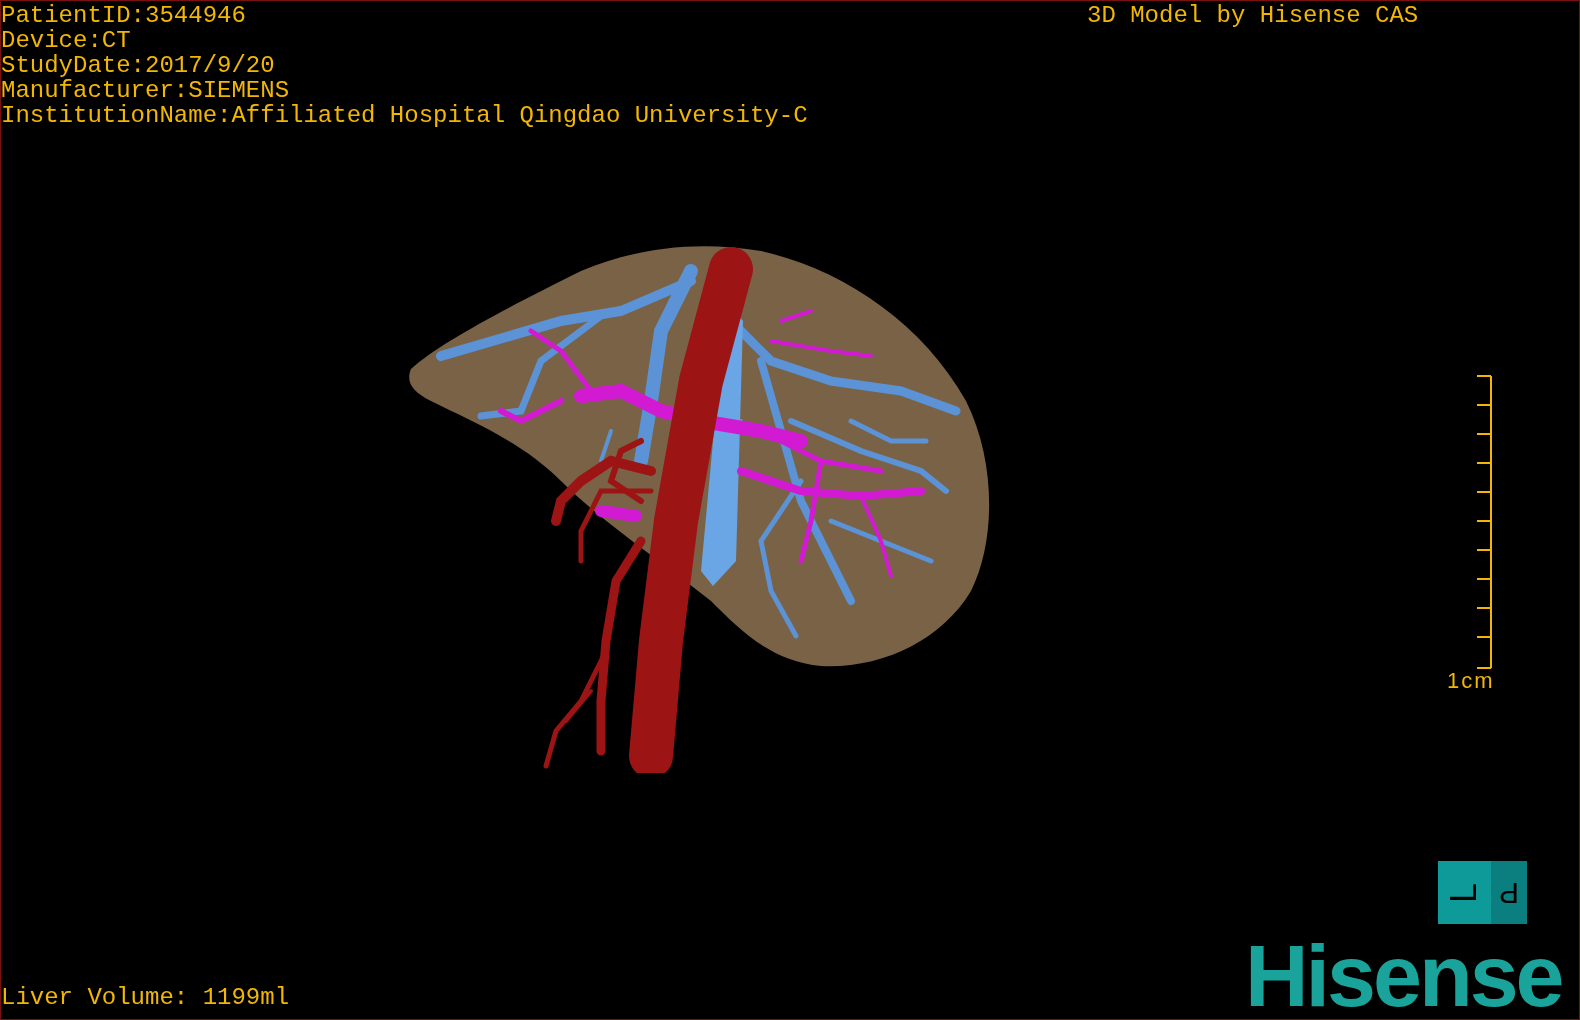  Describe the element at coordinates (1509, 892) in the screenshot. I see `cube-face-label: P` at that location.